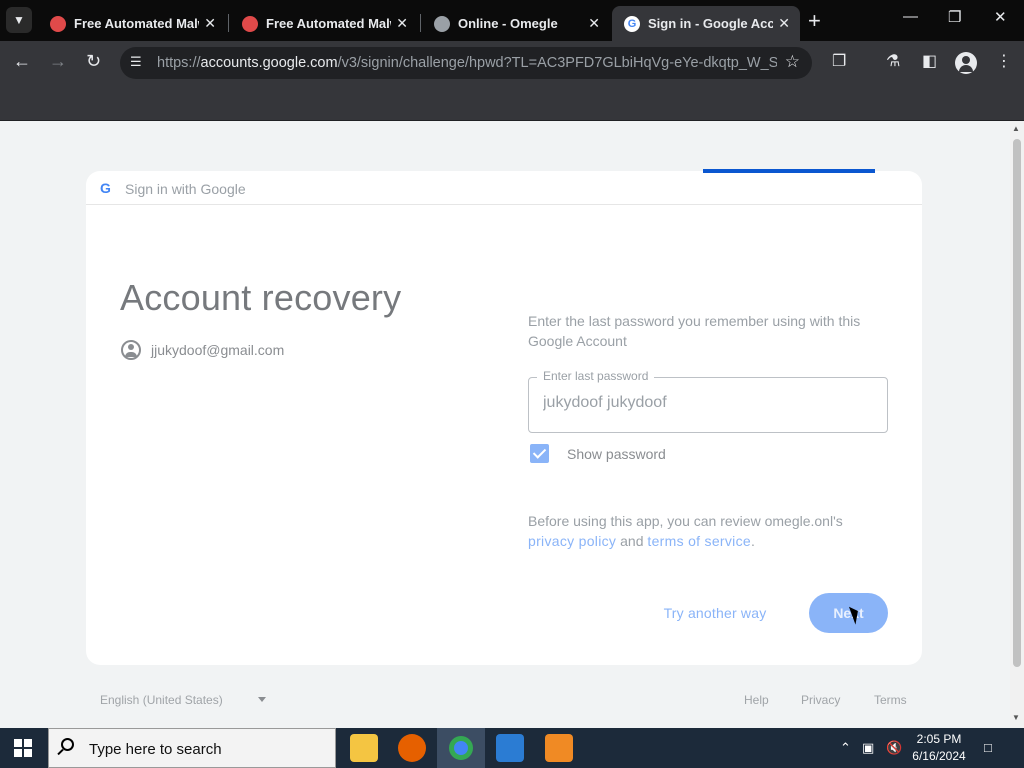  What do you see at coordinates (939, 739) in the screenshot?
I see `clock-time: 2:05 PM` at bounding box center [939, 739].